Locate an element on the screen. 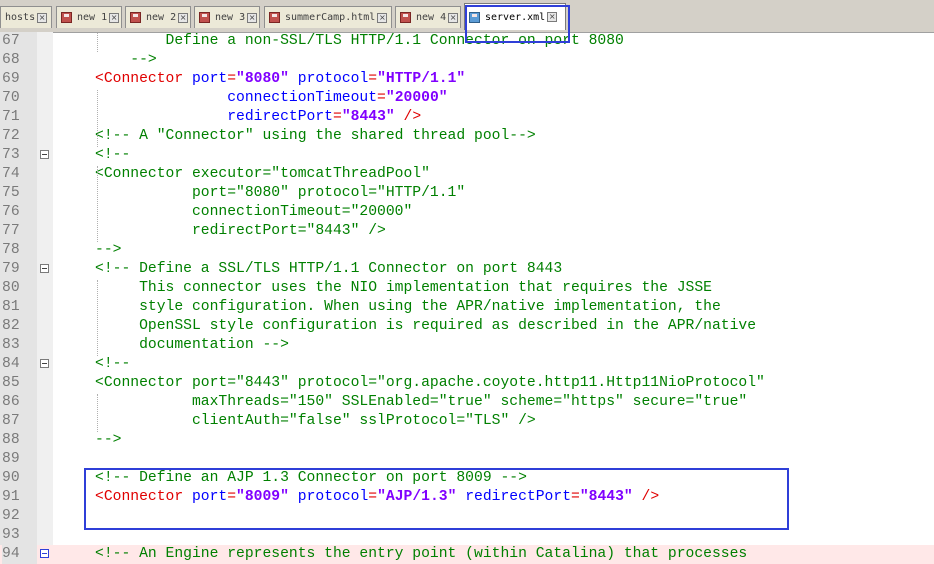  line-number: 69 is located at coordinates (11, 79).